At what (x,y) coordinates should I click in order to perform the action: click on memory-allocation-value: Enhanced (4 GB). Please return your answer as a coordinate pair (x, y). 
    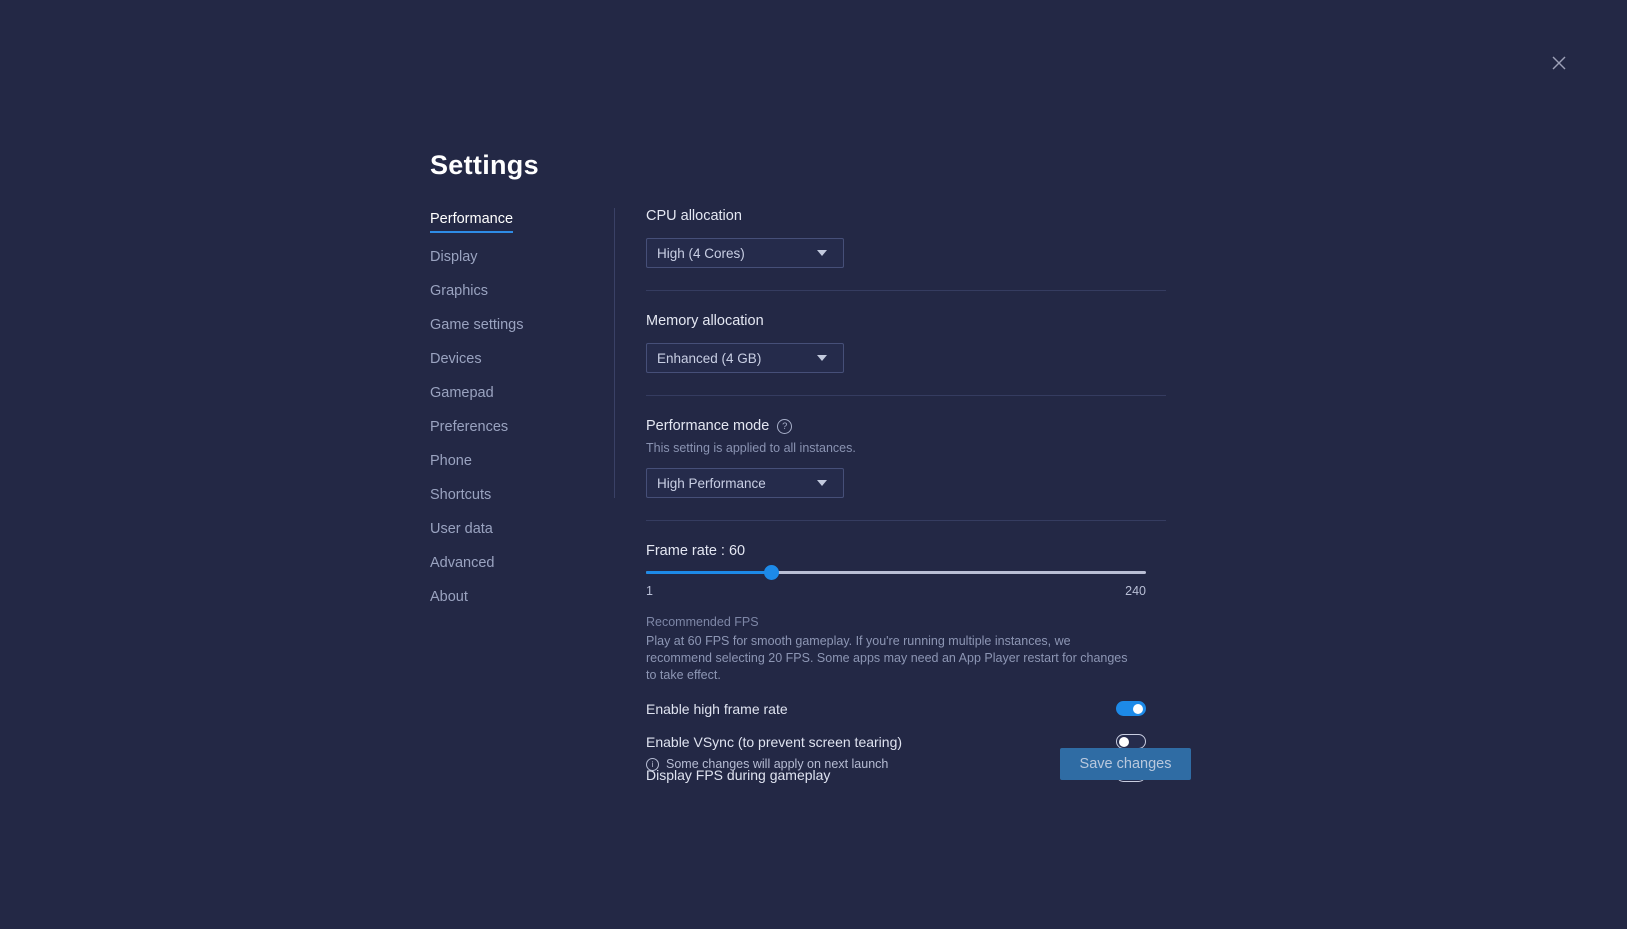
    Looking at the image, I should click on (709, 358).